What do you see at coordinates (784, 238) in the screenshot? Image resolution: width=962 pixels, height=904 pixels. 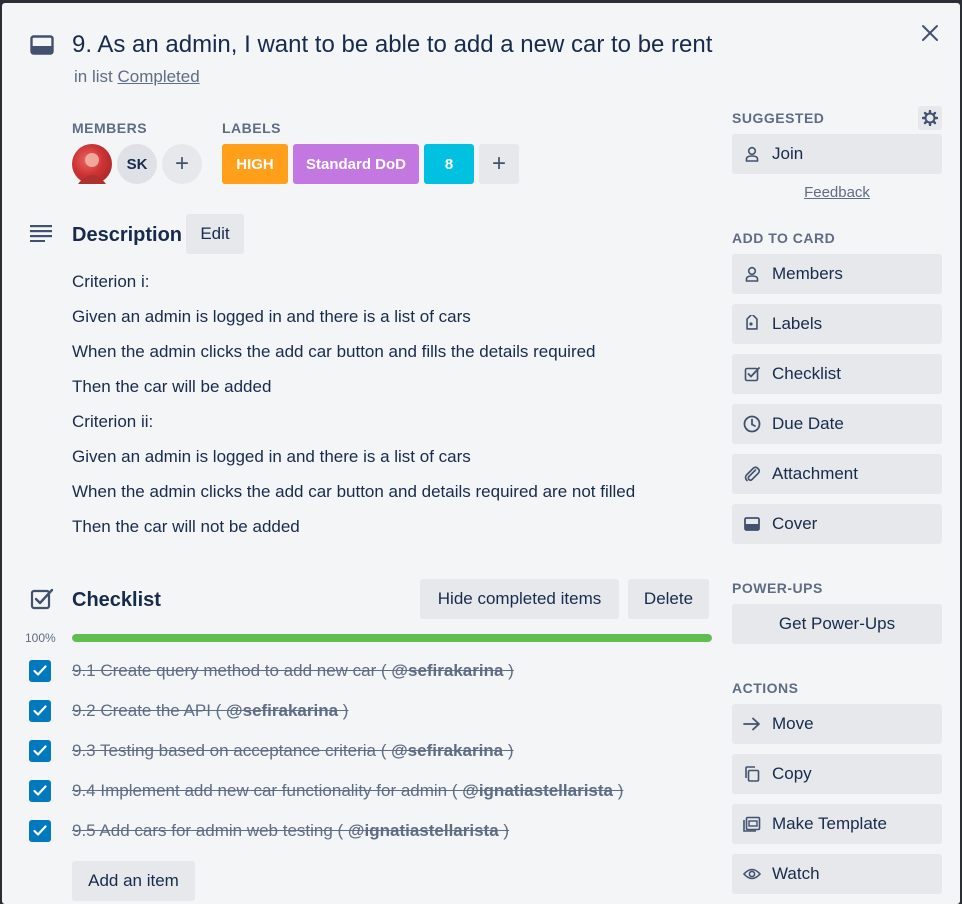 I see `add-to-card-heading: ADD TO CARD` at bounding box center [784, 238].